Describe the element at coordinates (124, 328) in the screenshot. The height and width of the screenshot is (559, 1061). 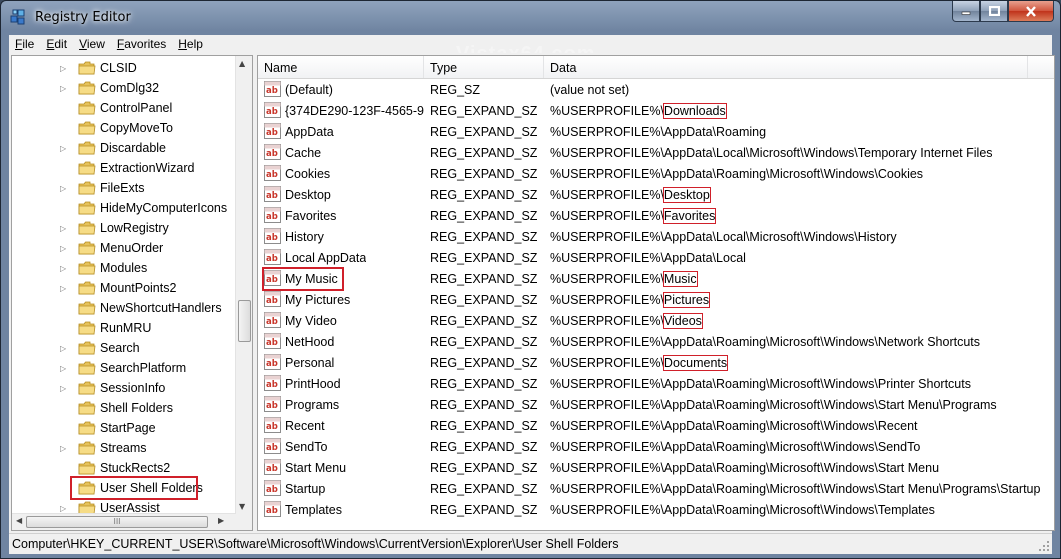
I see `tree-item: RunMRU` at that location.